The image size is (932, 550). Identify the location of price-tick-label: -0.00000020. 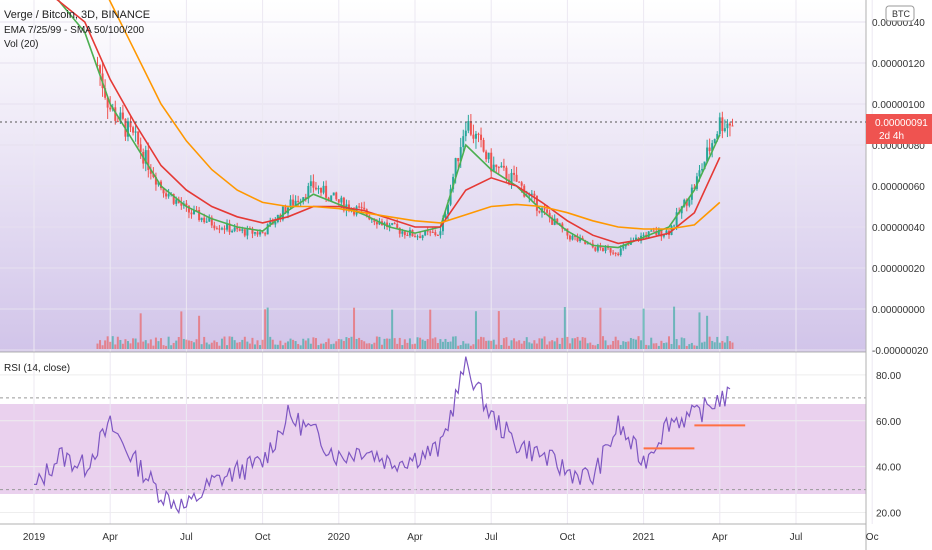
(900, 351).